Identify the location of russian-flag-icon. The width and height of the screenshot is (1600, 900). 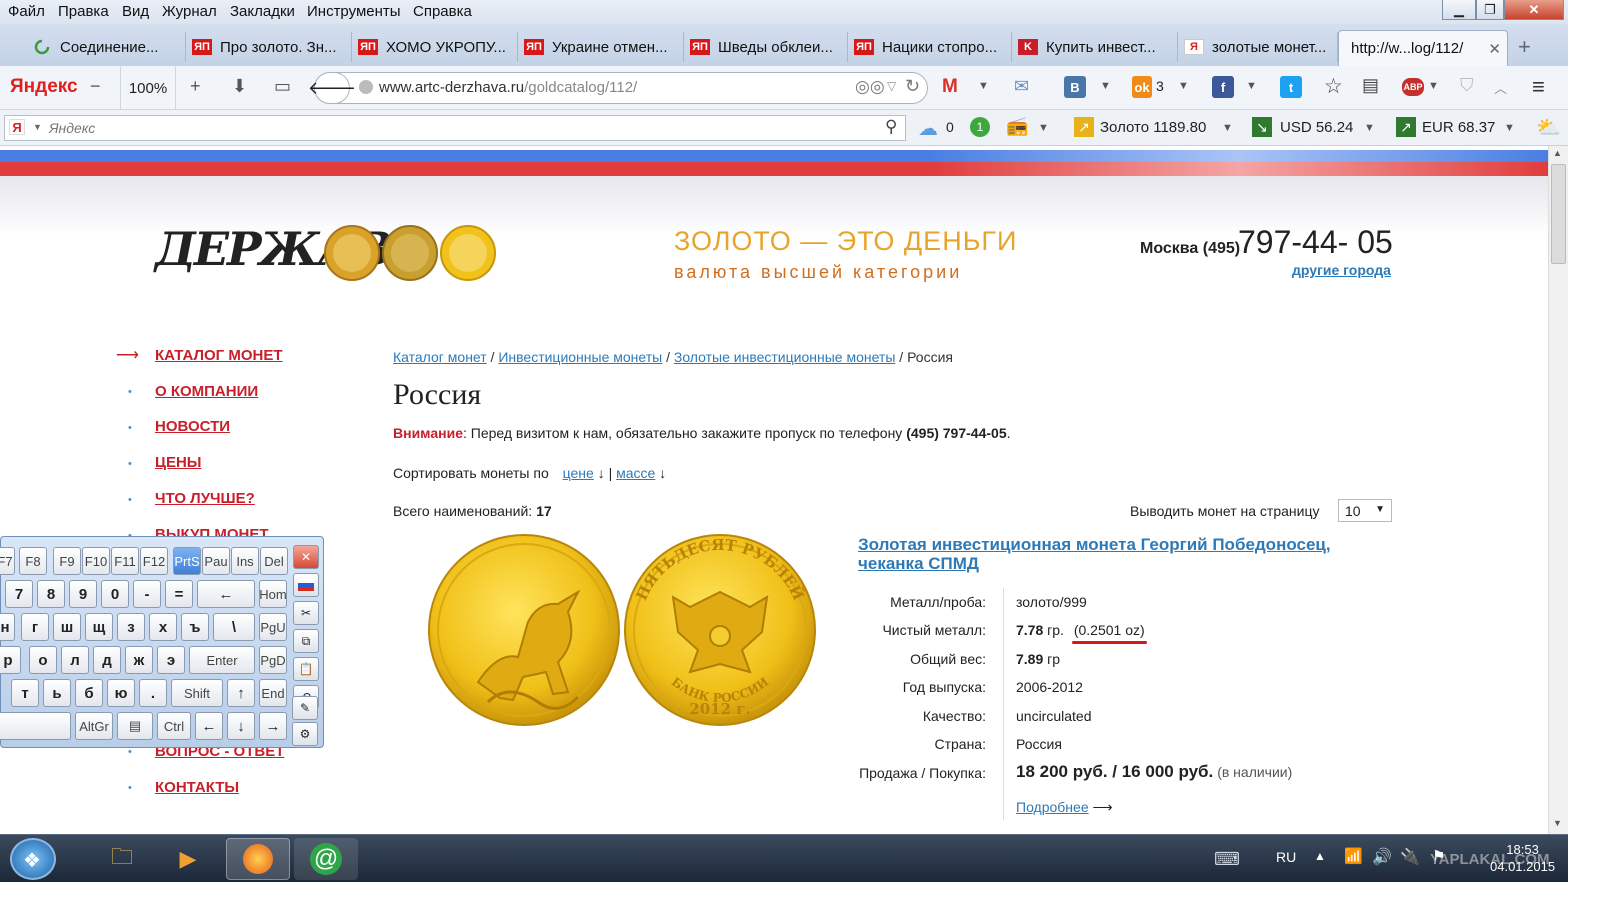
(306, 585).